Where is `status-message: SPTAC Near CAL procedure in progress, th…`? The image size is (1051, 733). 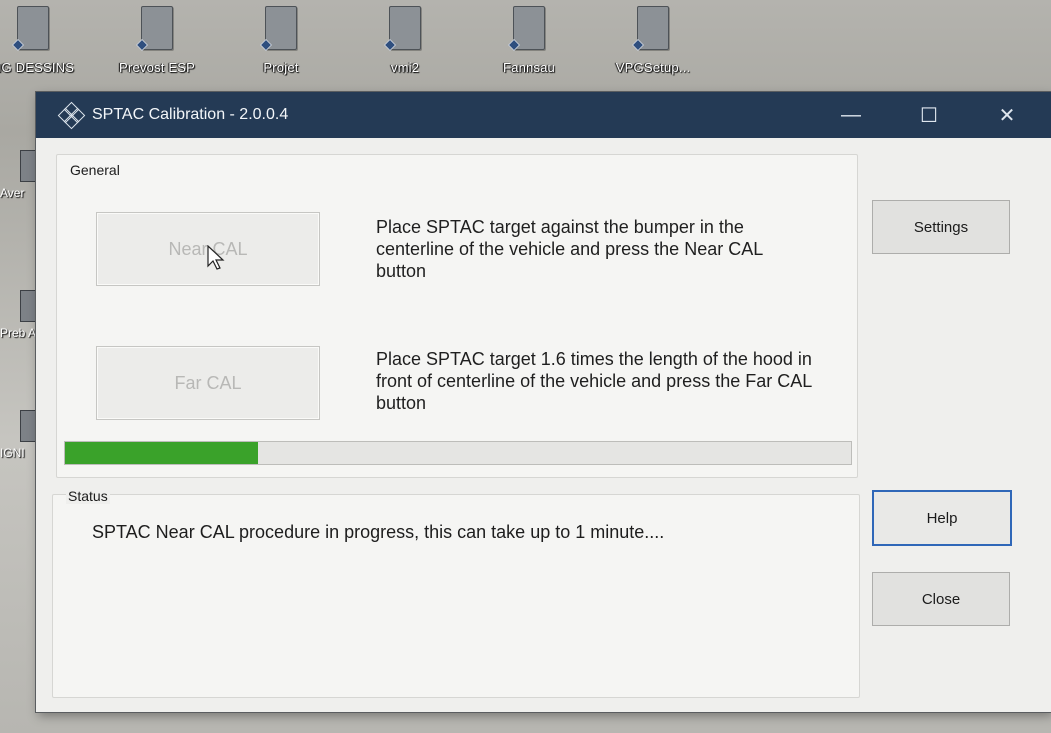 status-message: SPTAC Near CAL procedure in progress, th… is located at coordinates (378, 532).